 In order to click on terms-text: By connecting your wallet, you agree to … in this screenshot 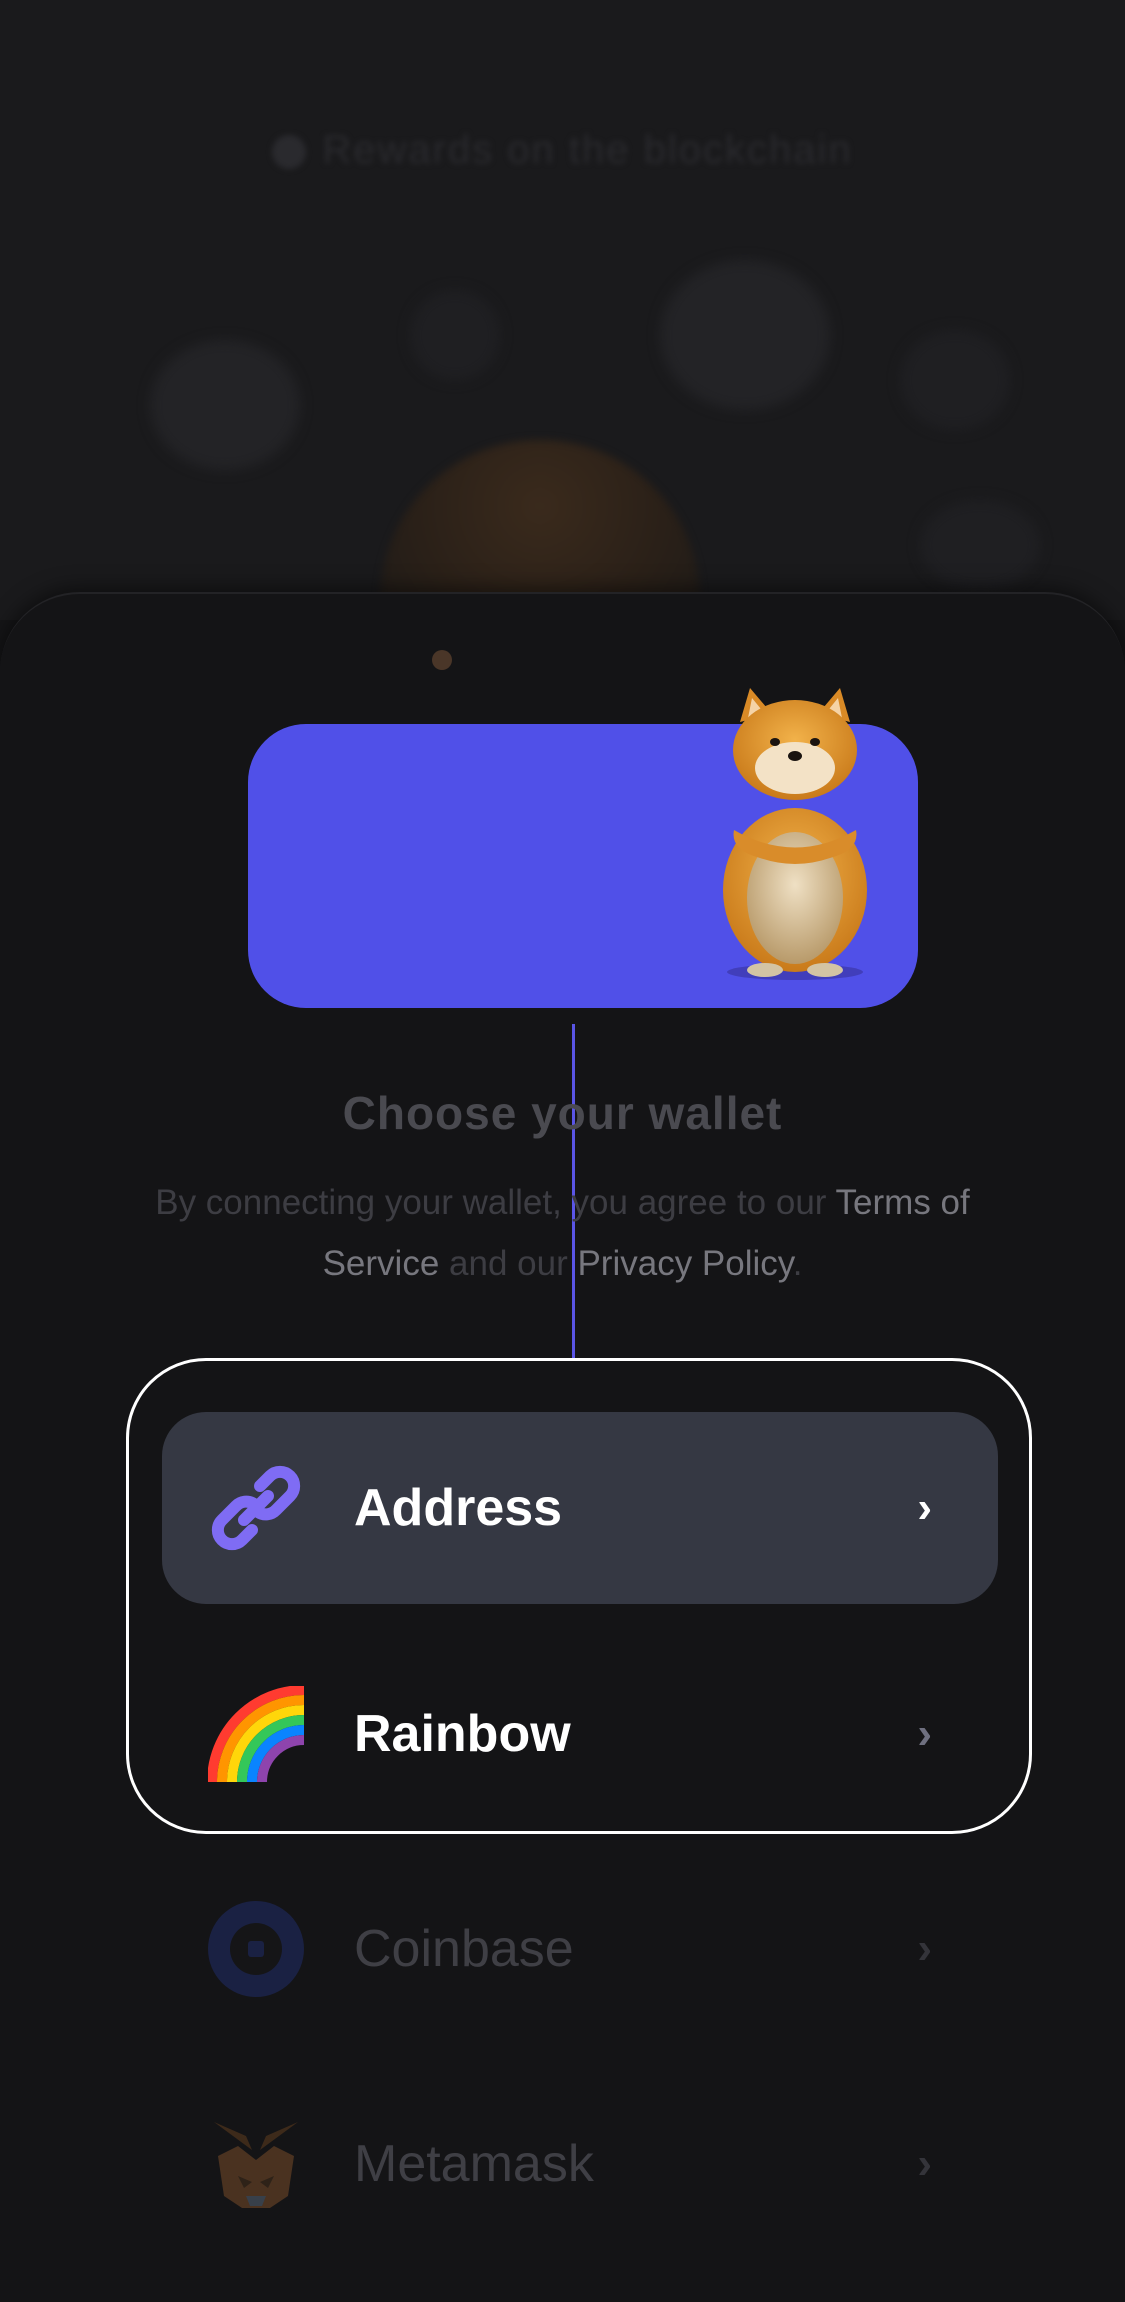, I will do `click(562, 1233)`.